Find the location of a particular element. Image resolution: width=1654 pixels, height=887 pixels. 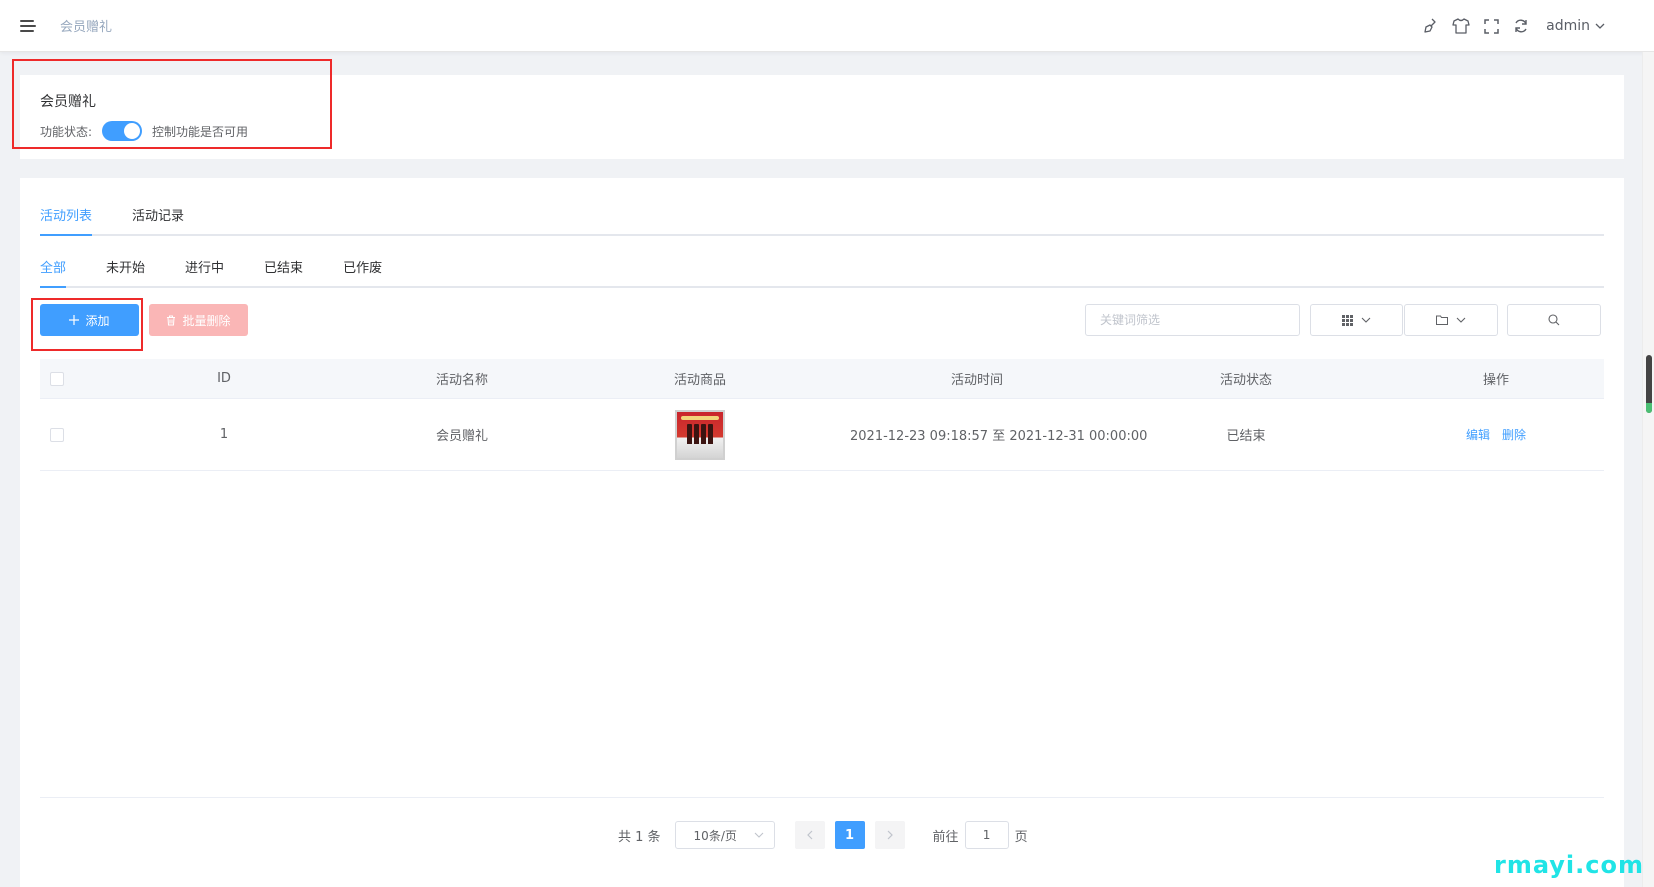

search-button is located at coordinates (1554, 320).